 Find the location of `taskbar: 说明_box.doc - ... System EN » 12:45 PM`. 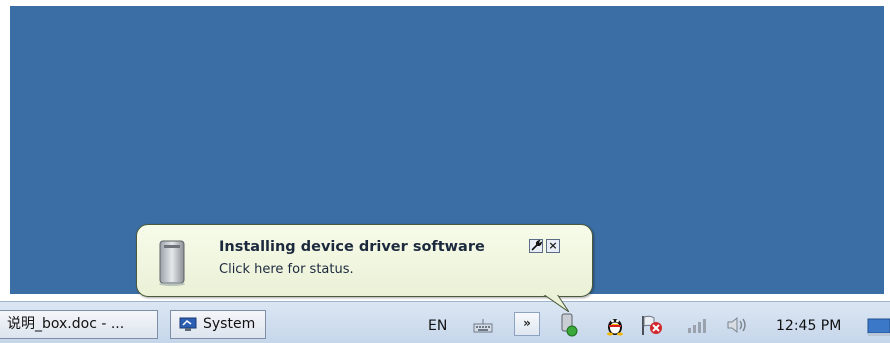

taskbar: 说明_box.doc - ... System EN » 12:45 PM is located at coordinates (445, 322).